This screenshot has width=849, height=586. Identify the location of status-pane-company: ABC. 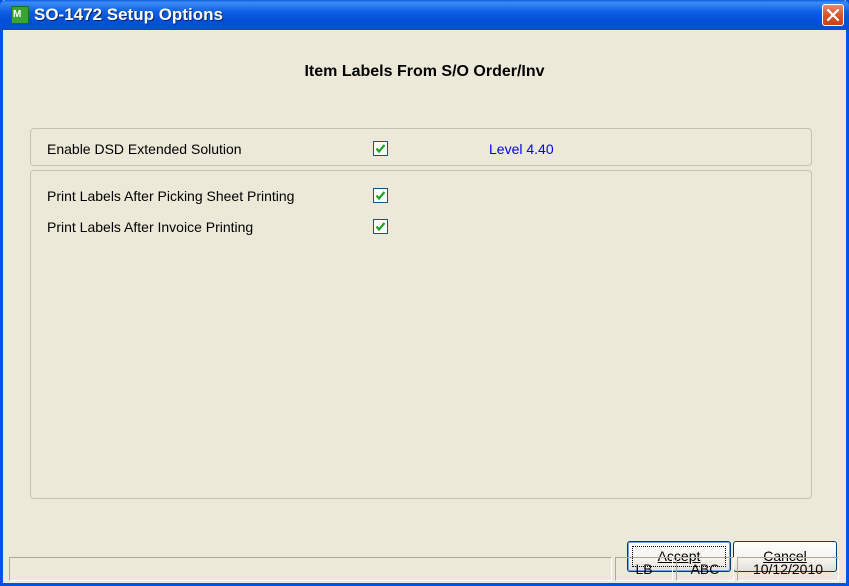
(705, 569).